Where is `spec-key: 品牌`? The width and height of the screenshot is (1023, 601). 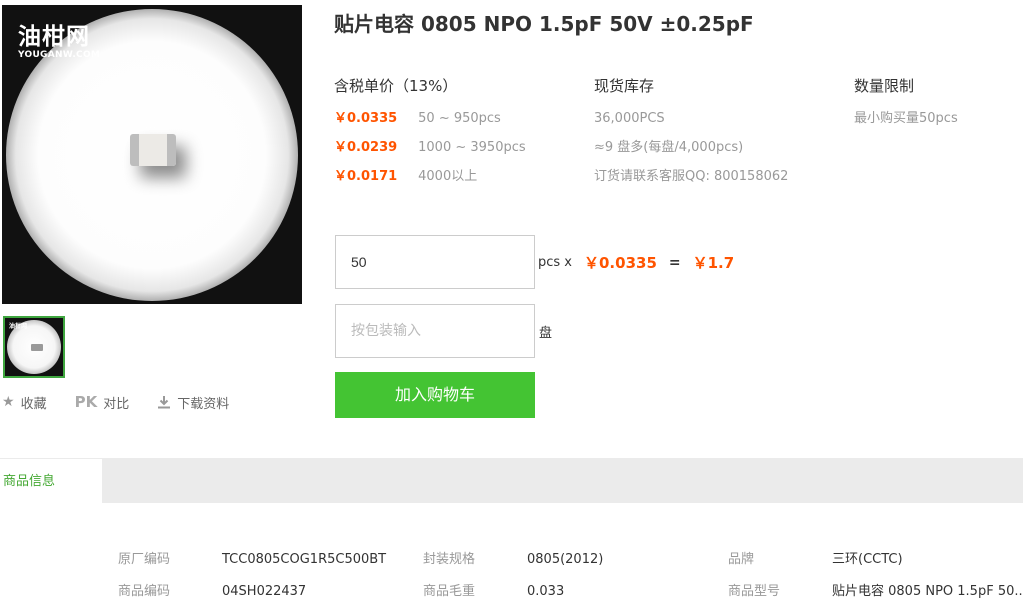 spec-key: 品牌 is located at coordinates (741, 559).